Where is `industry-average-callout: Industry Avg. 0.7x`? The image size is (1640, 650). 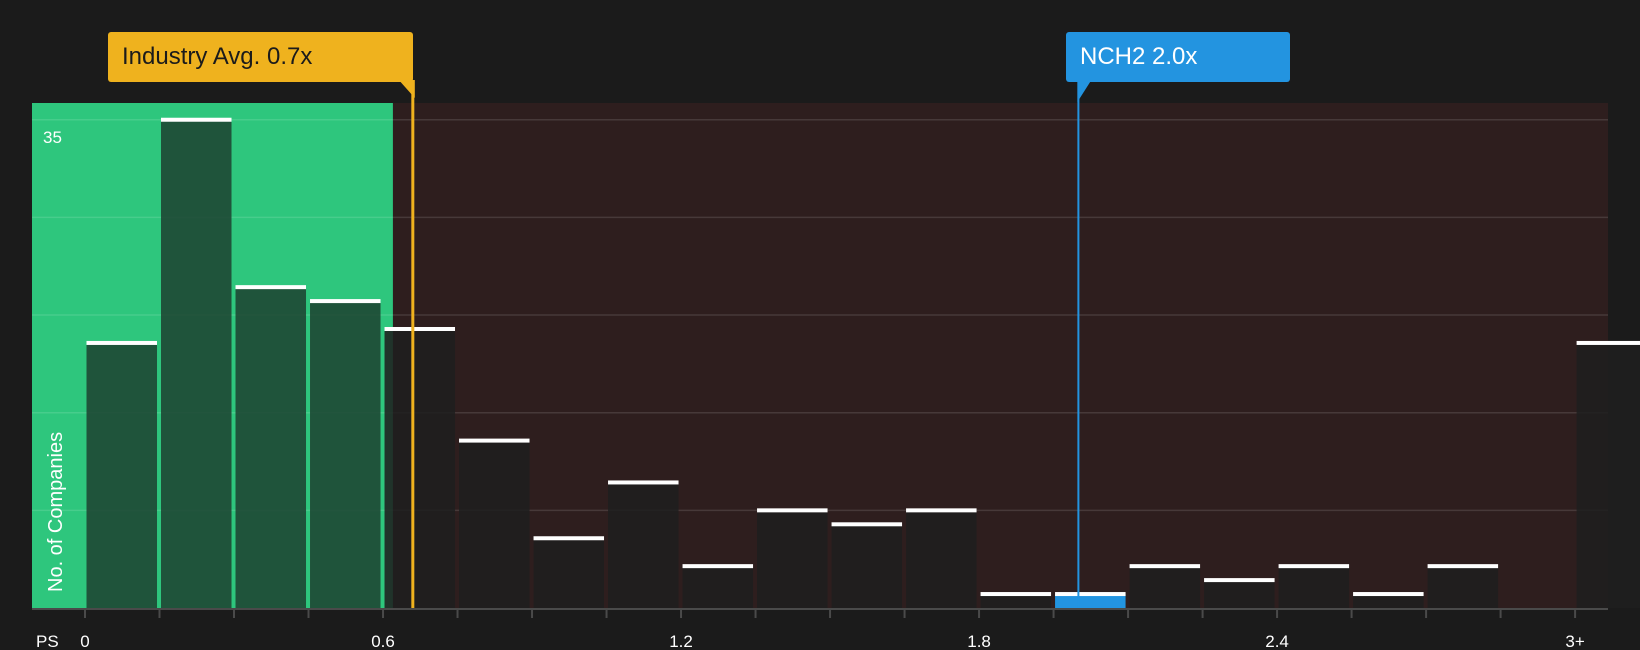
industry-average-callout: Industry Avg. 0.7x is located at coordinates (260, 57).